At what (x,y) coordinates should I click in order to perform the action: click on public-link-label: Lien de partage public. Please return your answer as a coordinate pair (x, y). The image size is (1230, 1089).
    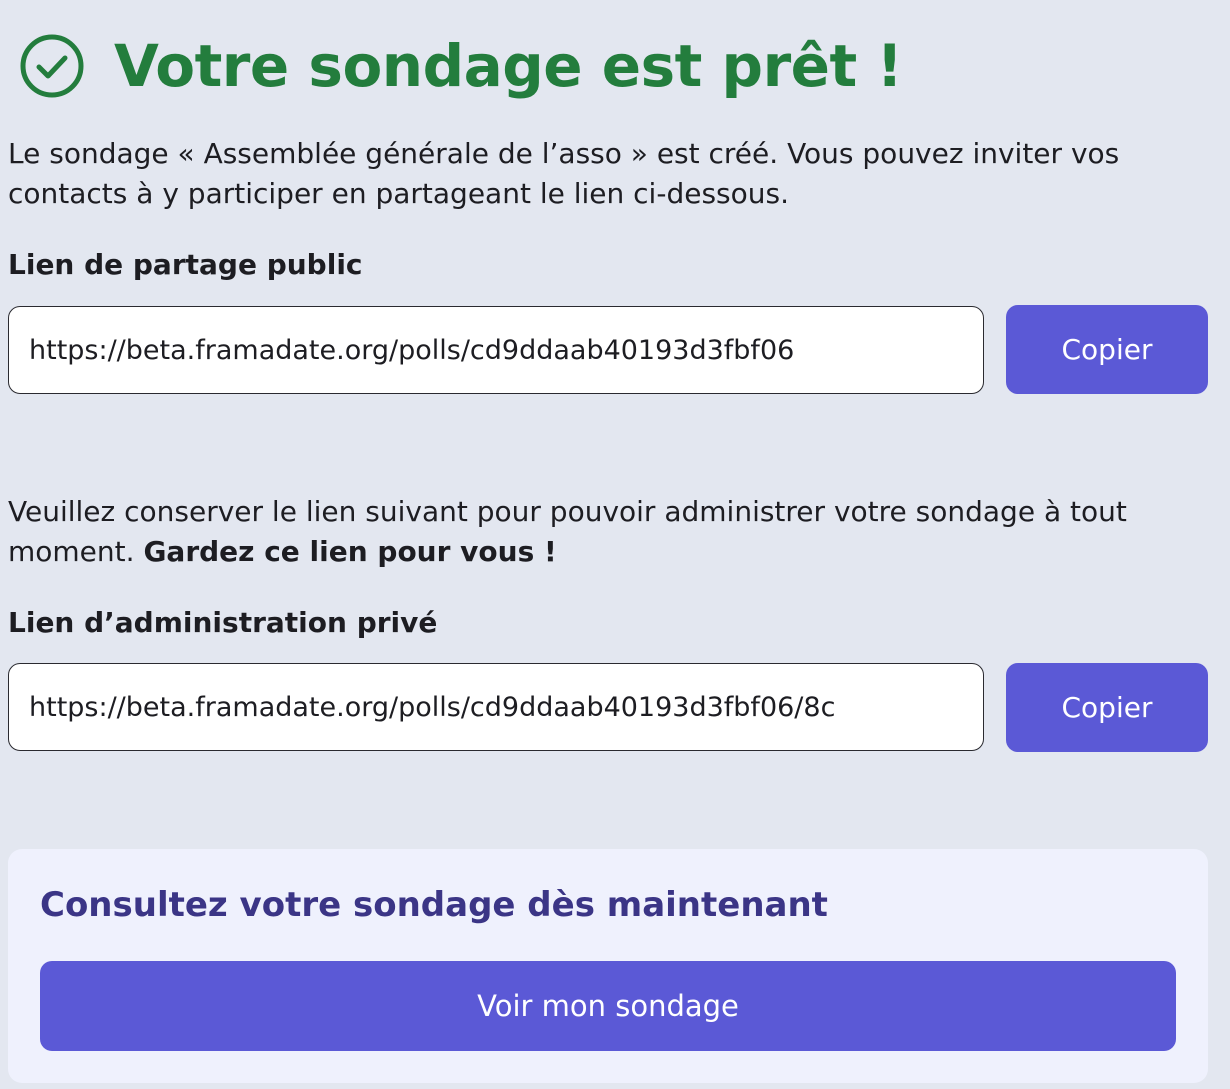
    Looking at the image, I should click on (185, 264).